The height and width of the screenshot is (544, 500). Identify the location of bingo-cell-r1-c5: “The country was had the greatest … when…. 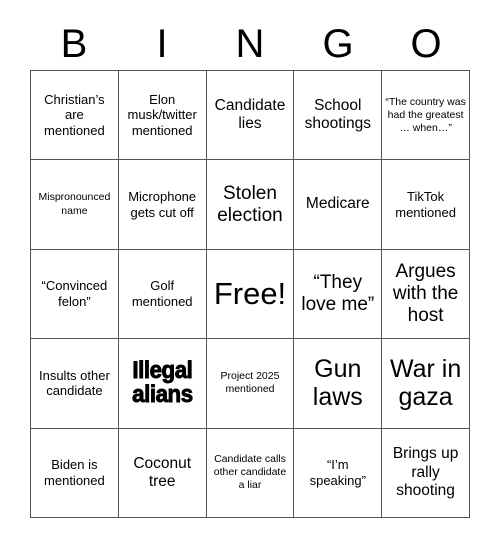
(426, 116).